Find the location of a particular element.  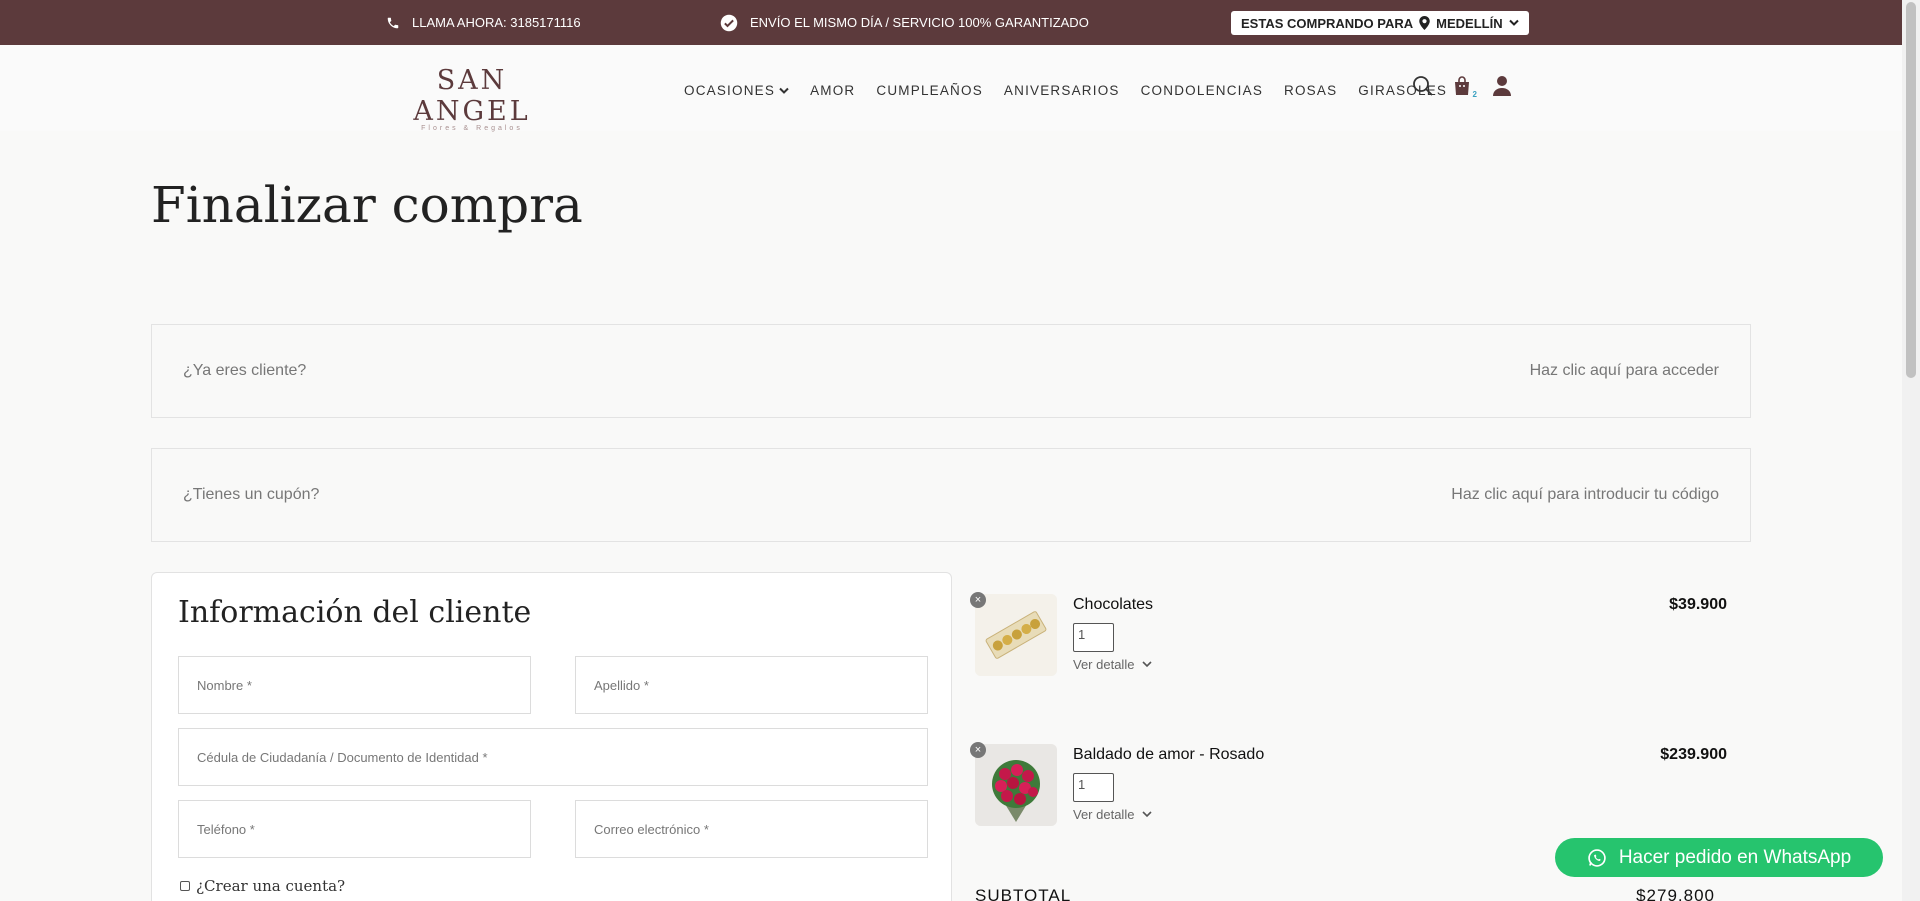

phone-field: Teléfono * is located at coordinates (354, 829).